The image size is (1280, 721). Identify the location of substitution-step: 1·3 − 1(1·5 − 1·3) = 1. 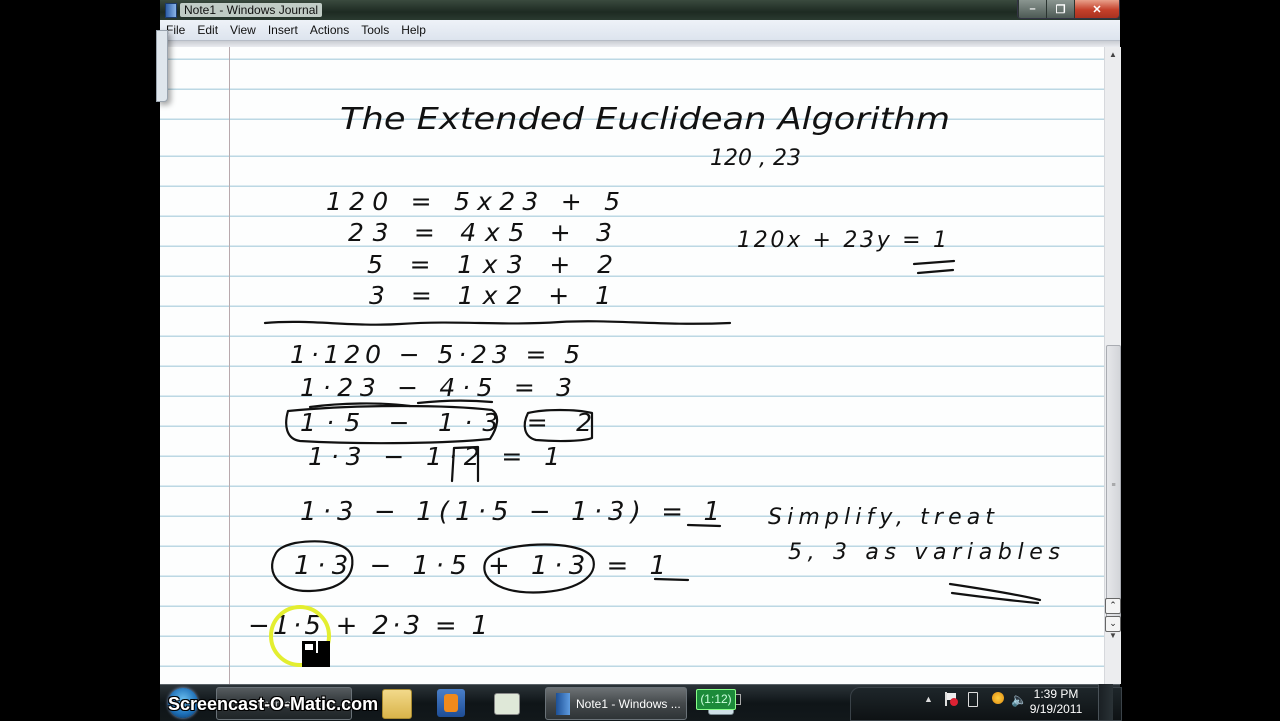
(510, 512).